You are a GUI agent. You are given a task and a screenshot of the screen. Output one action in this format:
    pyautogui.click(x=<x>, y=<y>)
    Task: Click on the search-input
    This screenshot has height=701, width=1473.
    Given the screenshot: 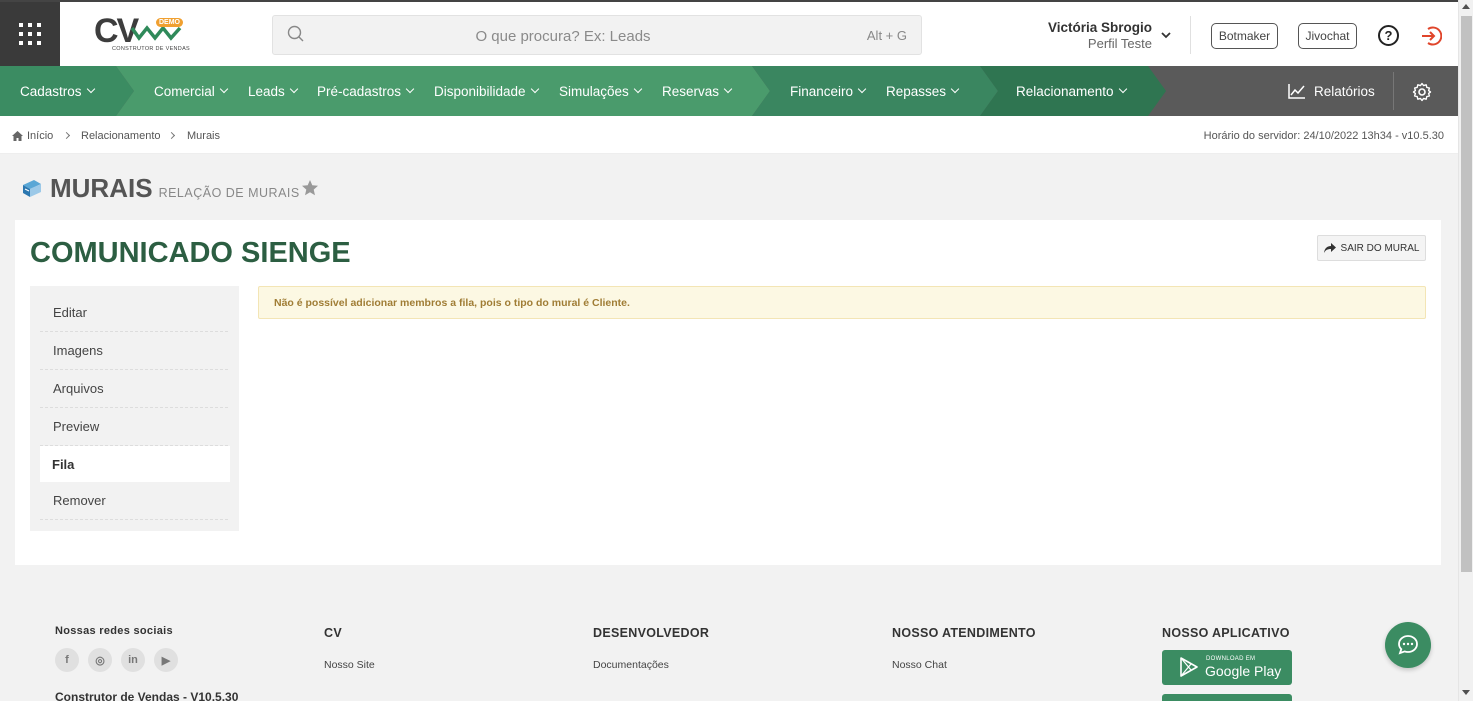 What is the action you would take?
    pyautogui.click(x=563, y=36)
    